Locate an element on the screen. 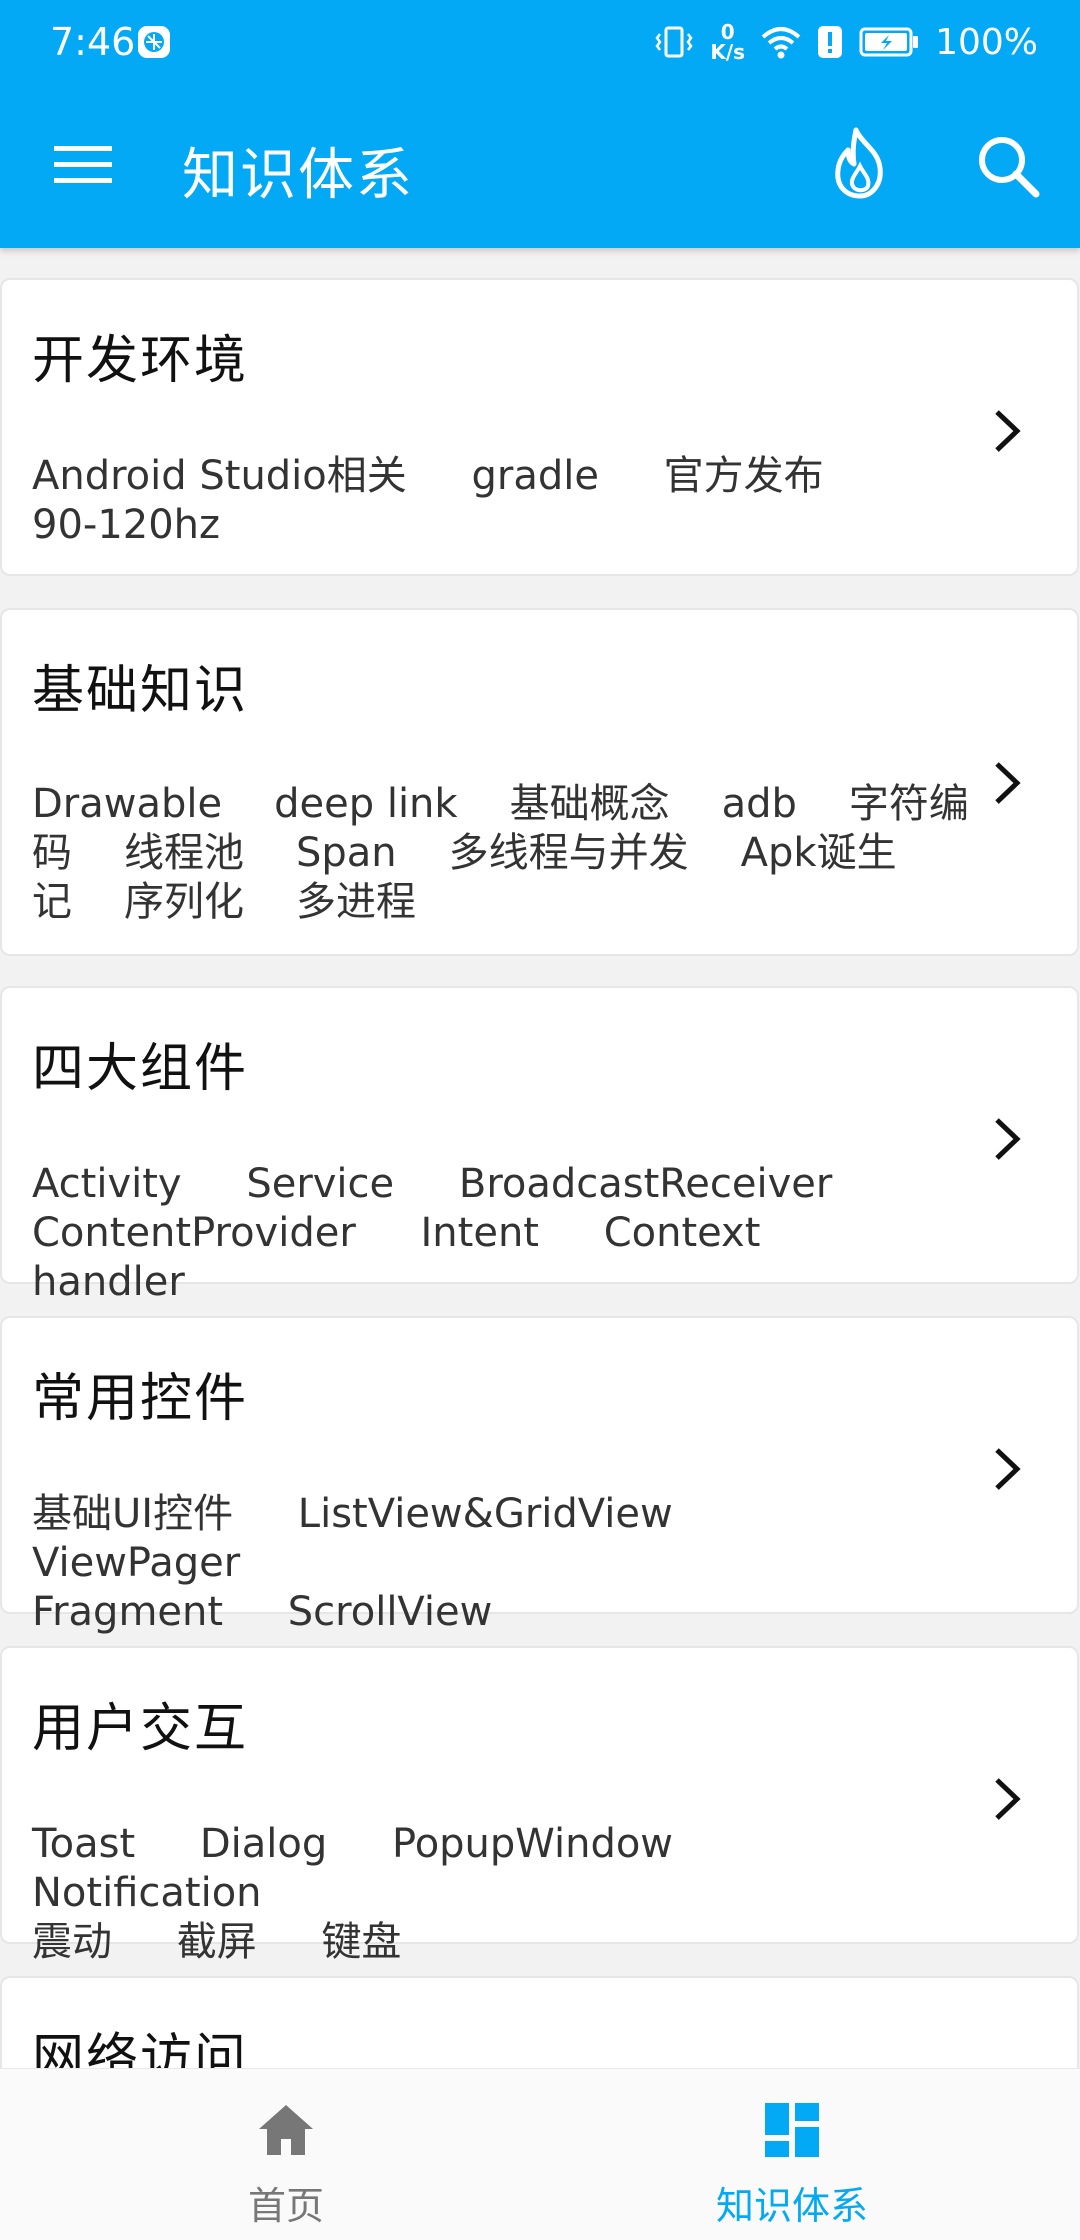 The width and height of the screenshot is (1080, 2240). tag-item: deep link is located at coordinates (365, 804).